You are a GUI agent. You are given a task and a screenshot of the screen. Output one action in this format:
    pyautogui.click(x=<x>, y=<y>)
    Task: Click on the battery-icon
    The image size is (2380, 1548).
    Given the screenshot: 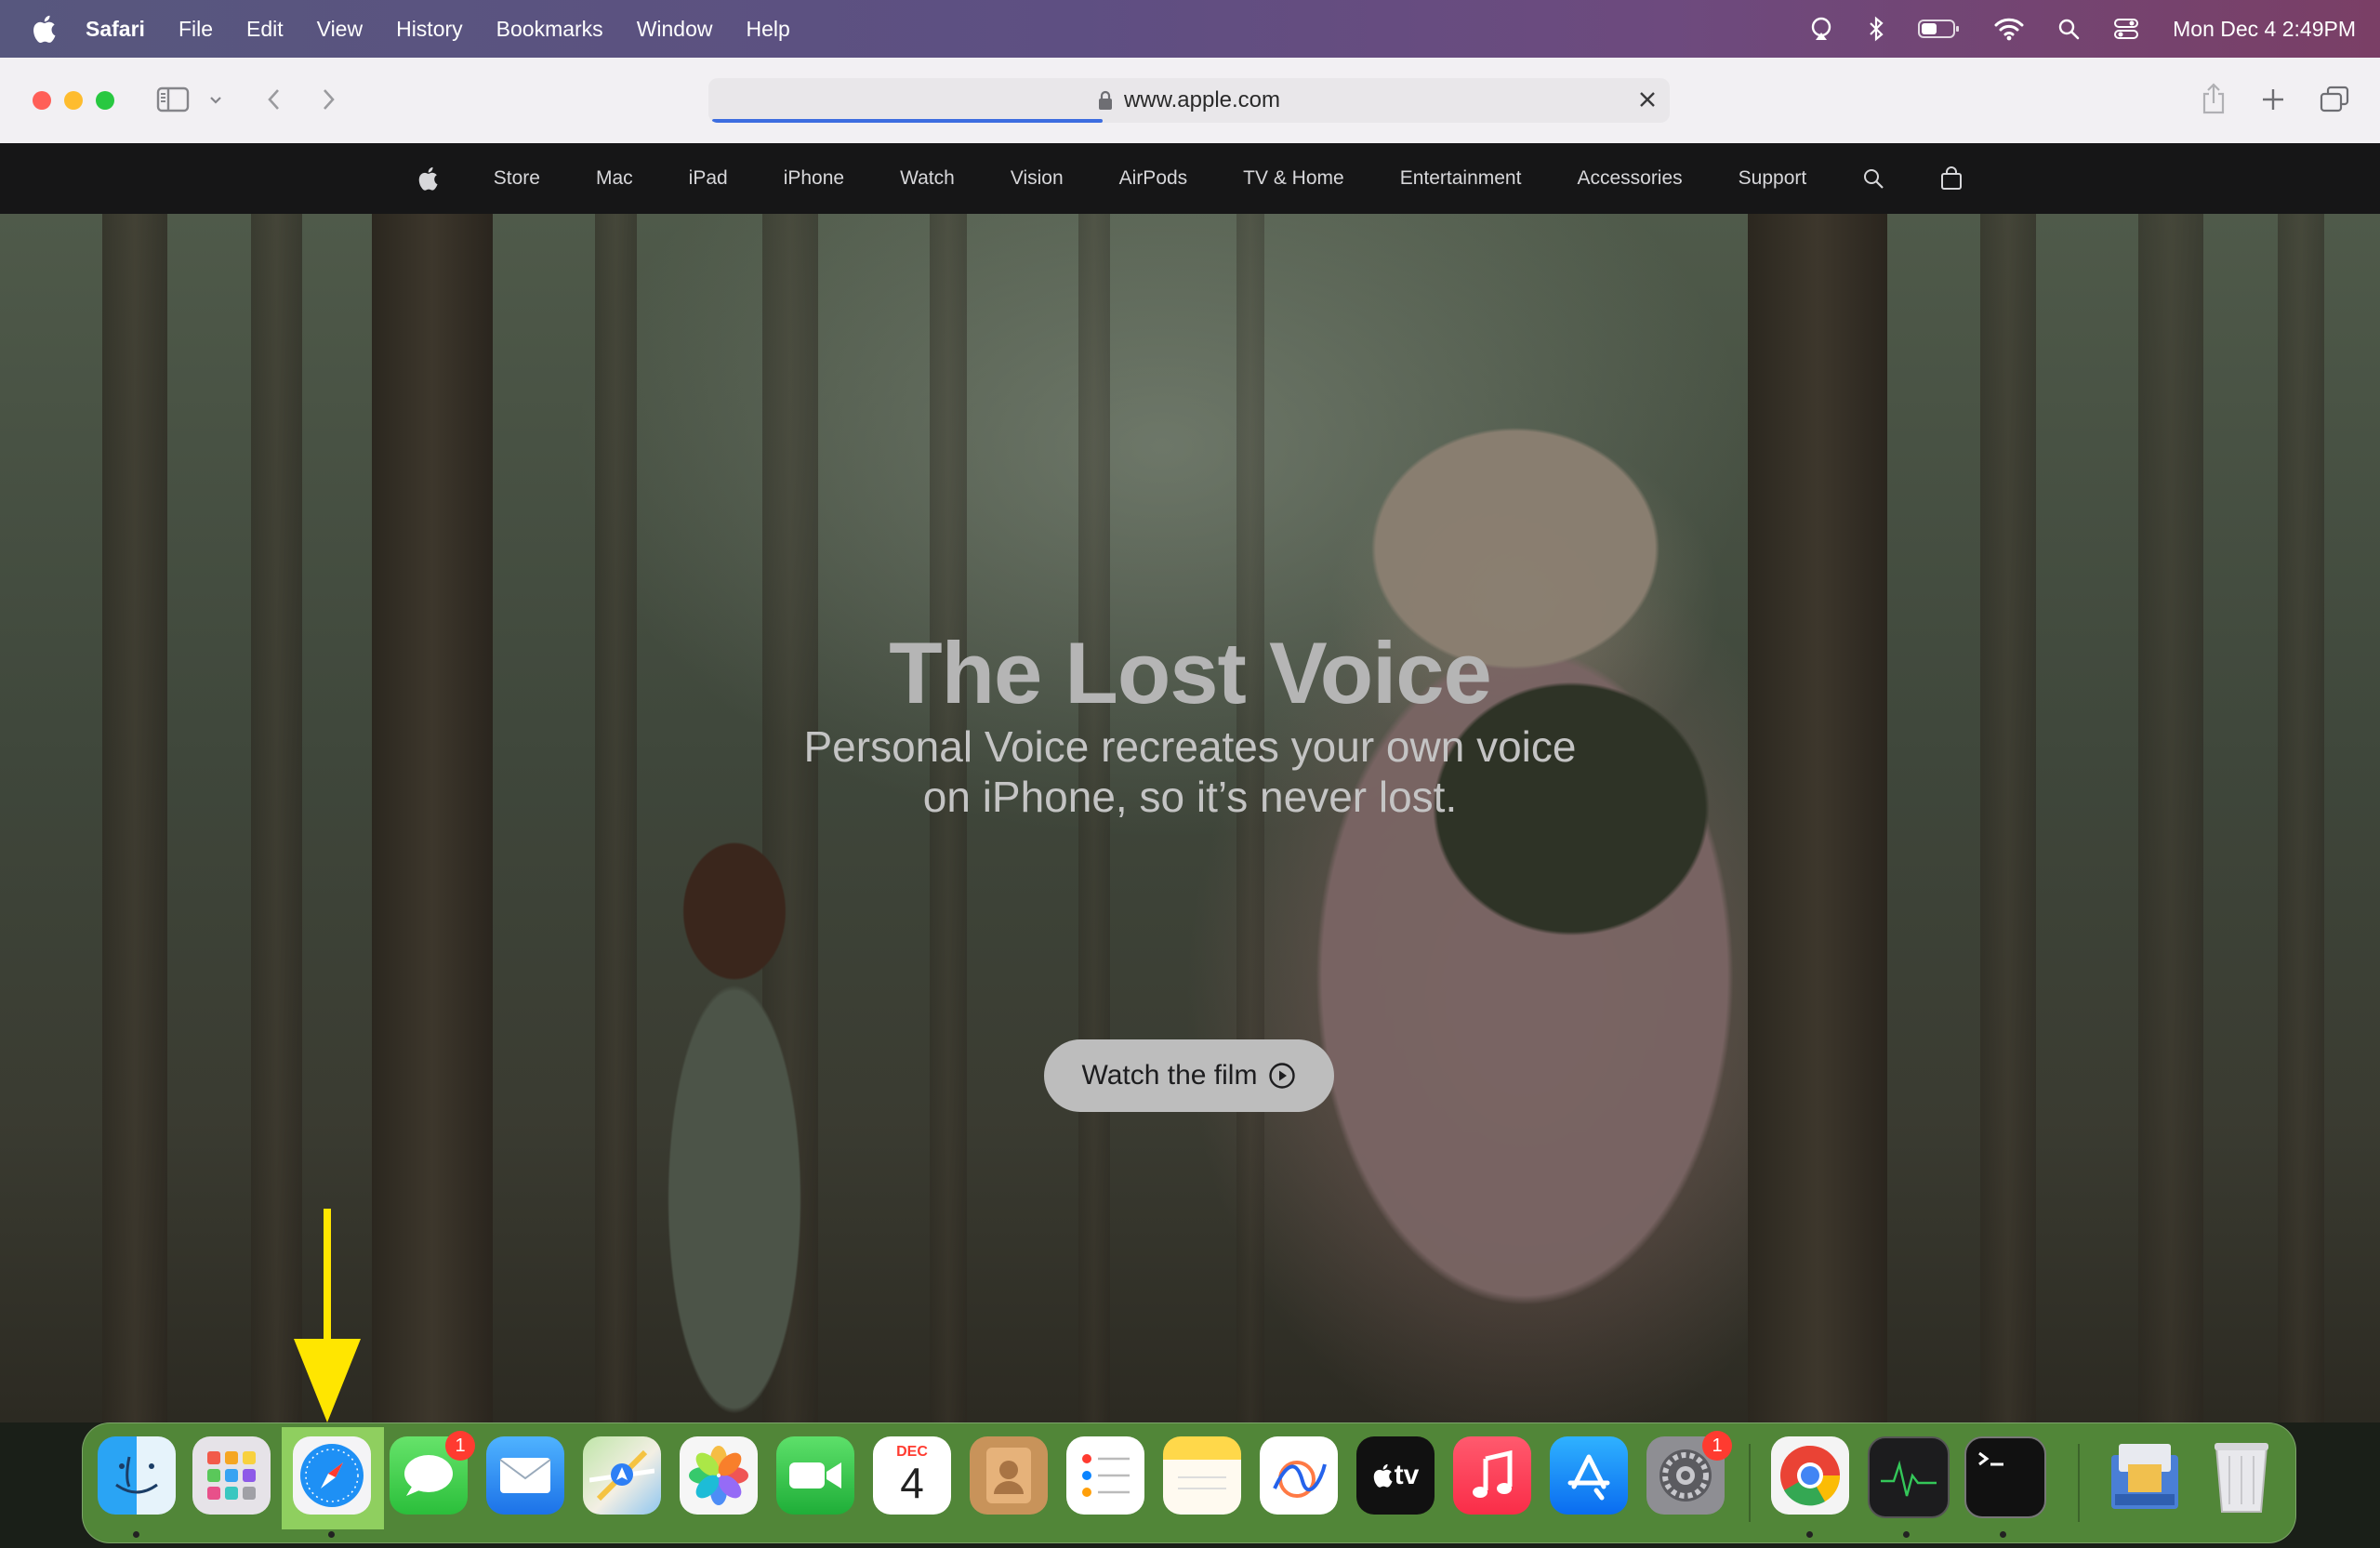 What is the action you would take?
    pyautogui.click(x=1939, y=29)
    